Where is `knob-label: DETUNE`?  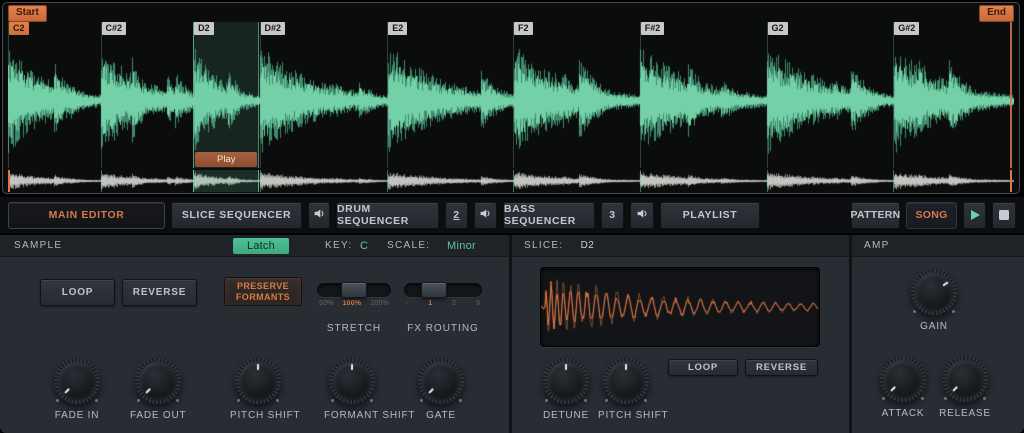 knob-label: DETUNE is located at coordinates (566, 415).